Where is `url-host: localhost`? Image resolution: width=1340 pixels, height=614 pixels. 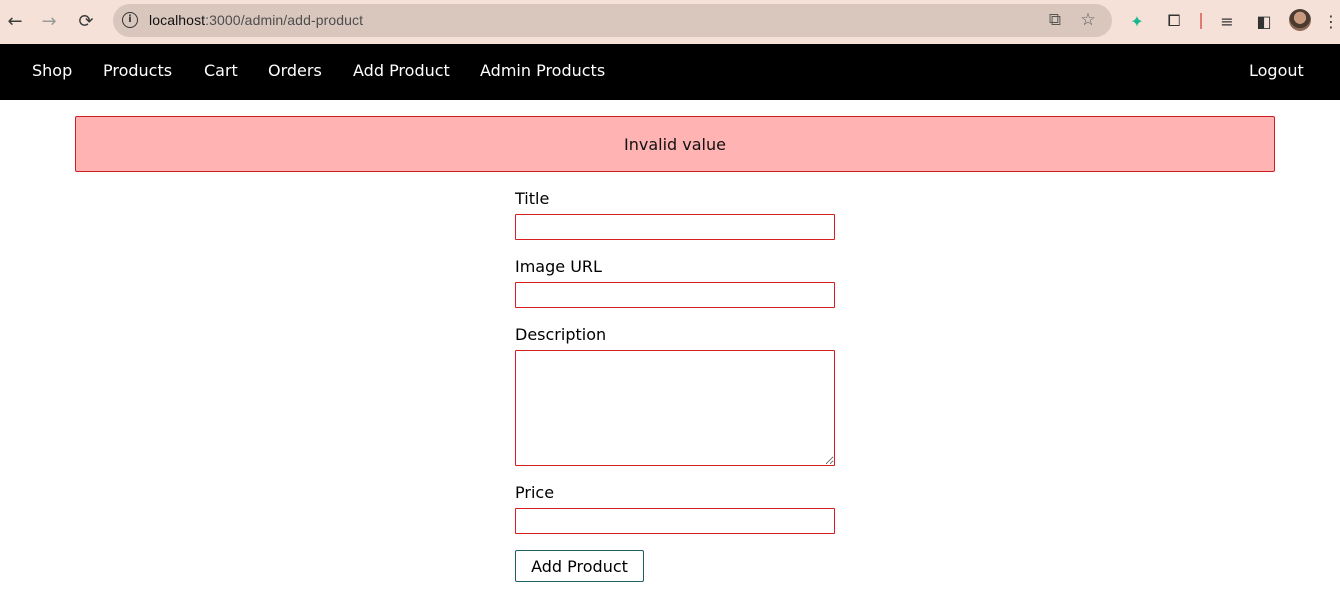
url-host: localhost is located at coordinates (177, 20).